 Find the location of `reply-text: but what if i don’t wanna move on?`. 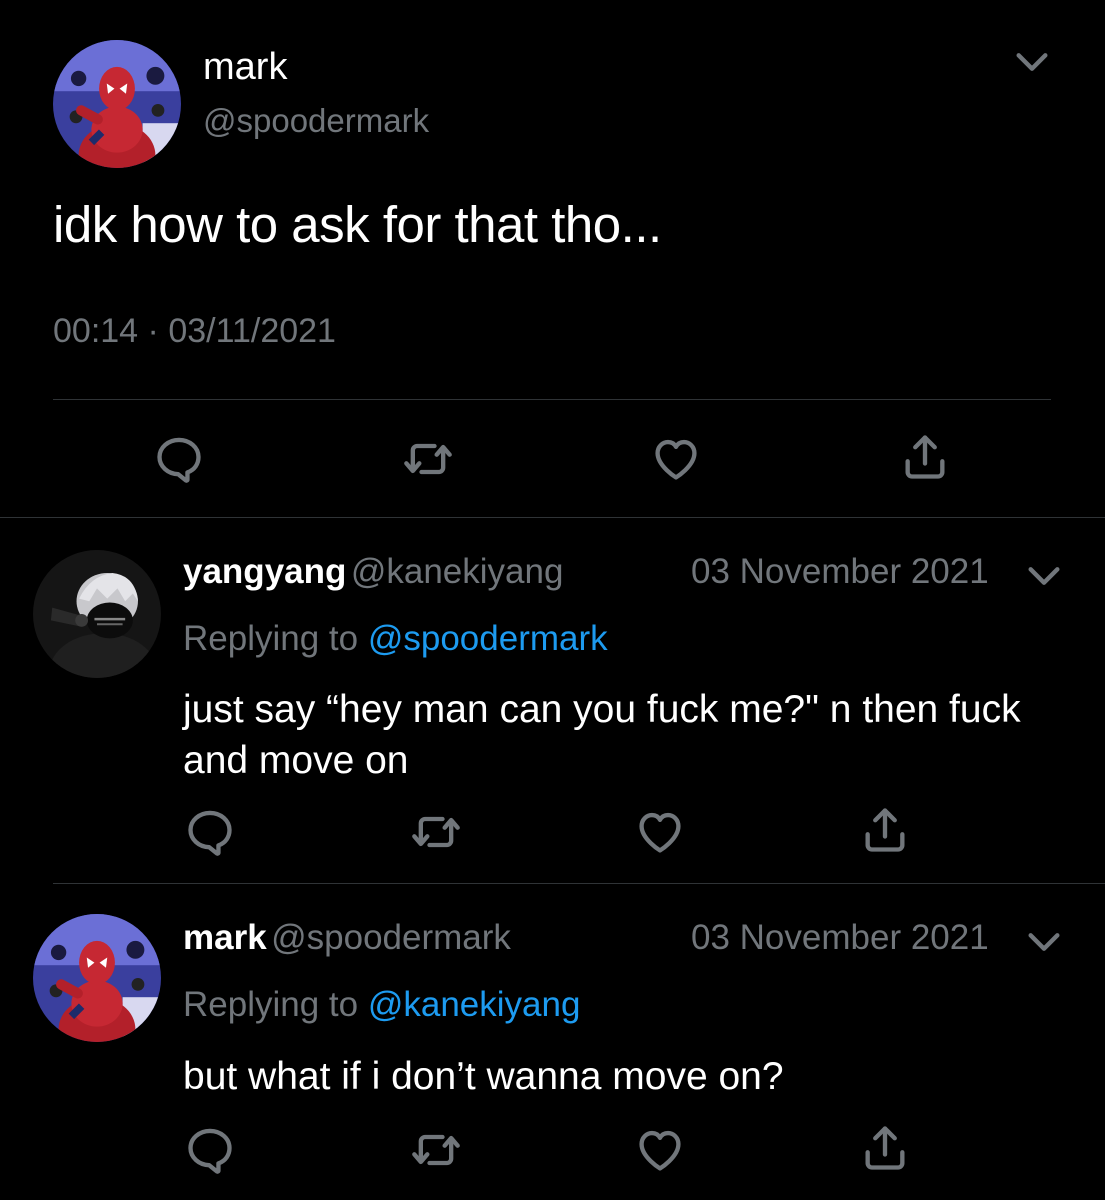

reply-text: but what if i don’t wanna move on? is located at coordinates (483, 1076).